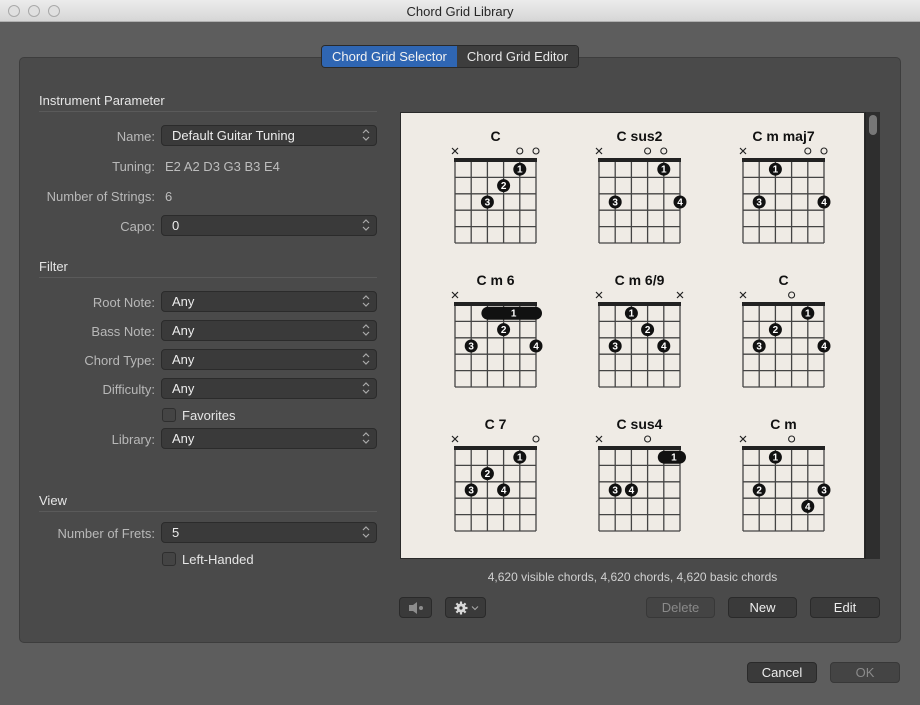 The width and height of the screenshot is (920, 705). What do you see at coordinates (183, 359) in the screenshot?
I see `chord-type-value: Any` at bounding box center [183, 359].